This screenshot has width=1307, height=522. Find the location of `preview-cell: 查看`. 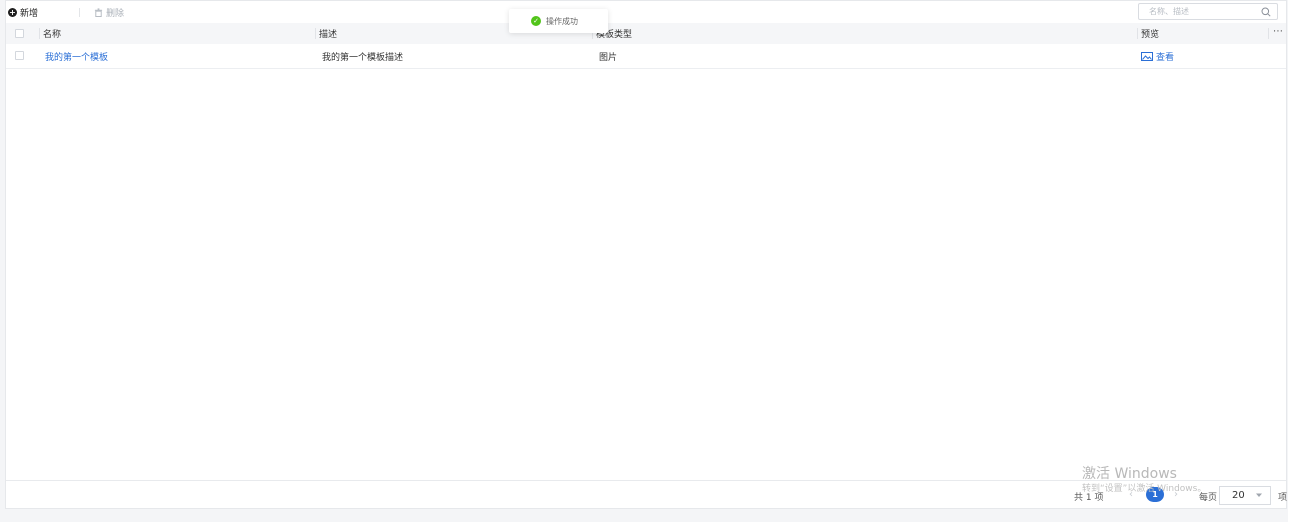

preview-cell: 查看 is located at coordinates (1157, 56).